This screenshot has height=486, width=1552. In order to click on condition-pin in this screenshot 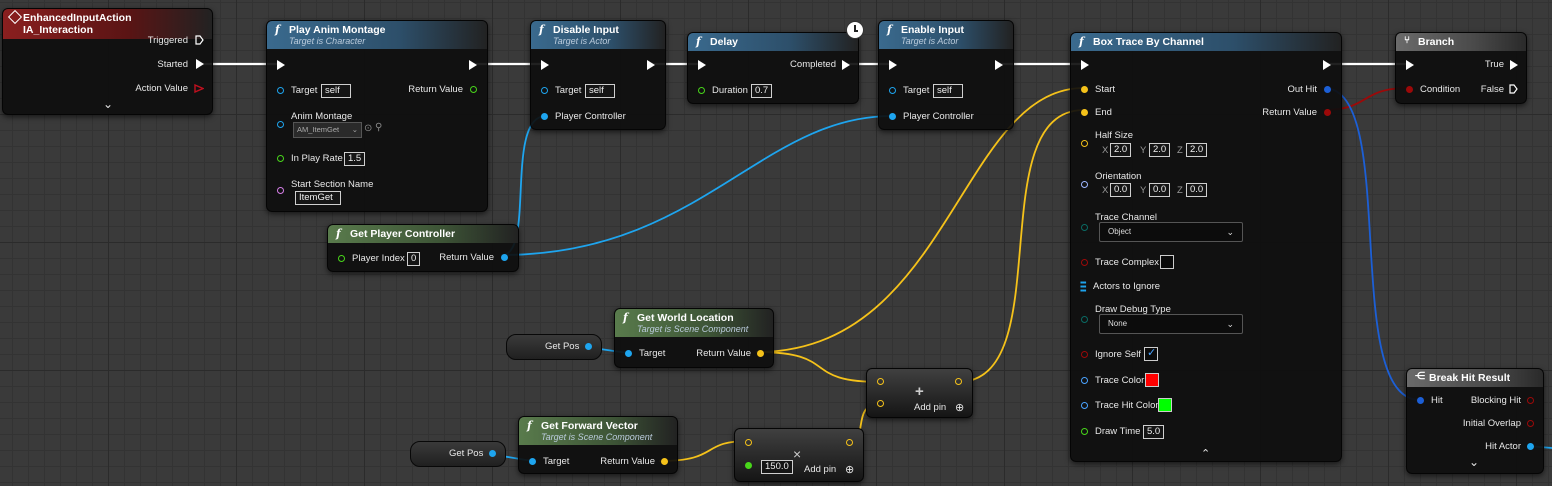, I will do `click(1409, 89)`.